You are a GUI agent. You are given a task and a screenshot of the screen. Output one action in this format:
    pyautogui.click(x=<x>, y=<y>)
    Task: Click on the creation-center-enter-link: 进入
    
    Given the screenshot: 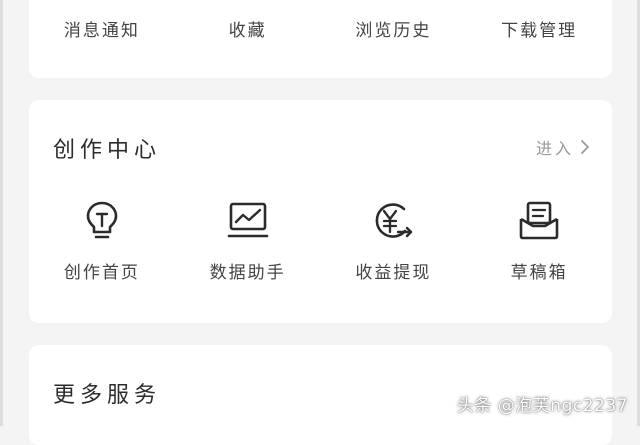 What is the action you would take?
    pyautogui.click(x=563, y=147)
    